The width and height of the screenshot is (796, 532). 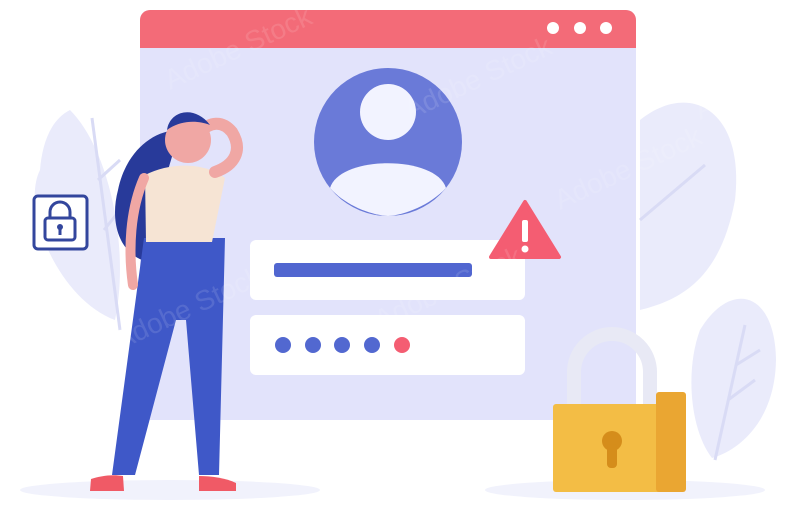 What do you see at coordinates (60, 222) in the screenshot?
I see `lock-icon` at bounding box center [60, 222].